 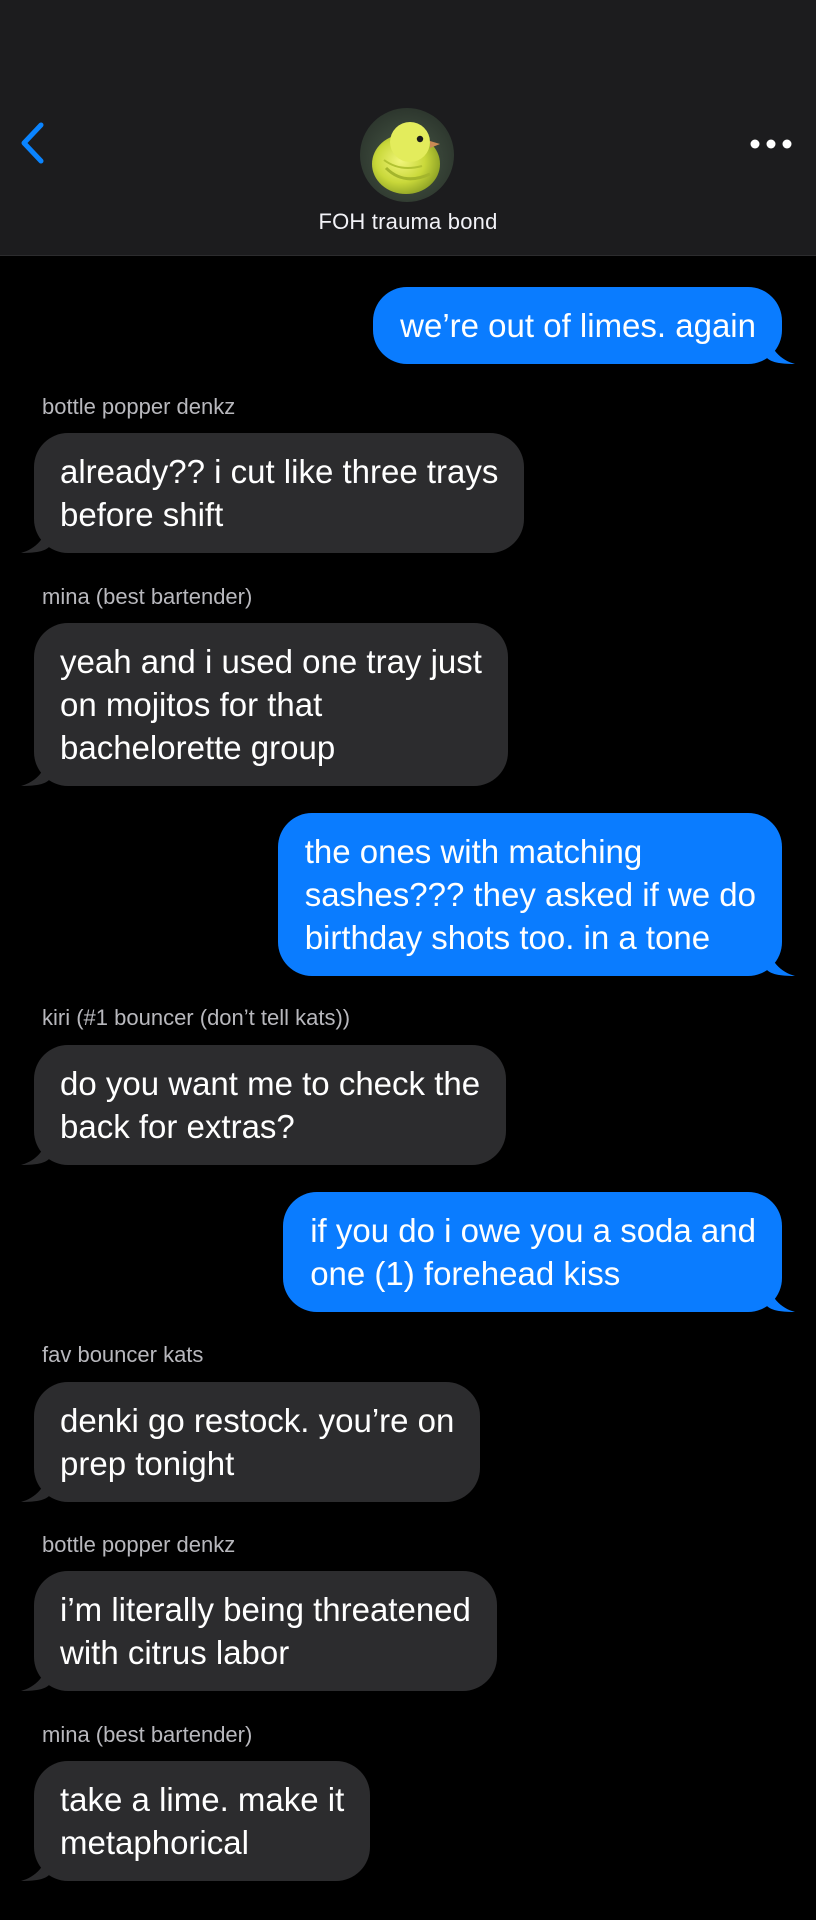 I want to click on message-line: on mojitos for that, so click(x=191, y=704).